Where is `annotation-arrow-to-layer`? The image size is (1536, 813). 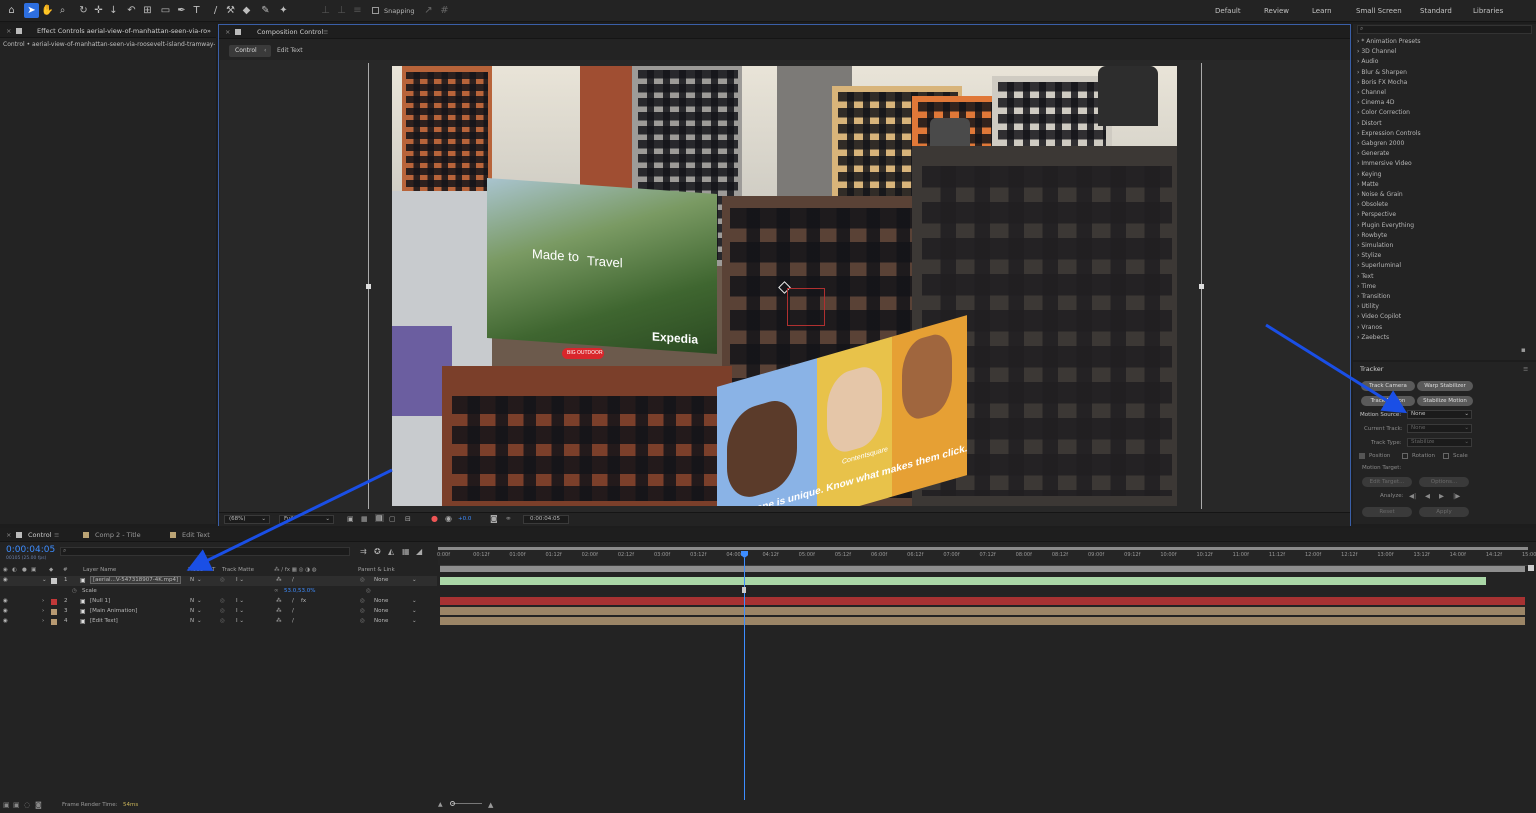 annotation-arrow-to-layer is located at coordinates (289, 519).